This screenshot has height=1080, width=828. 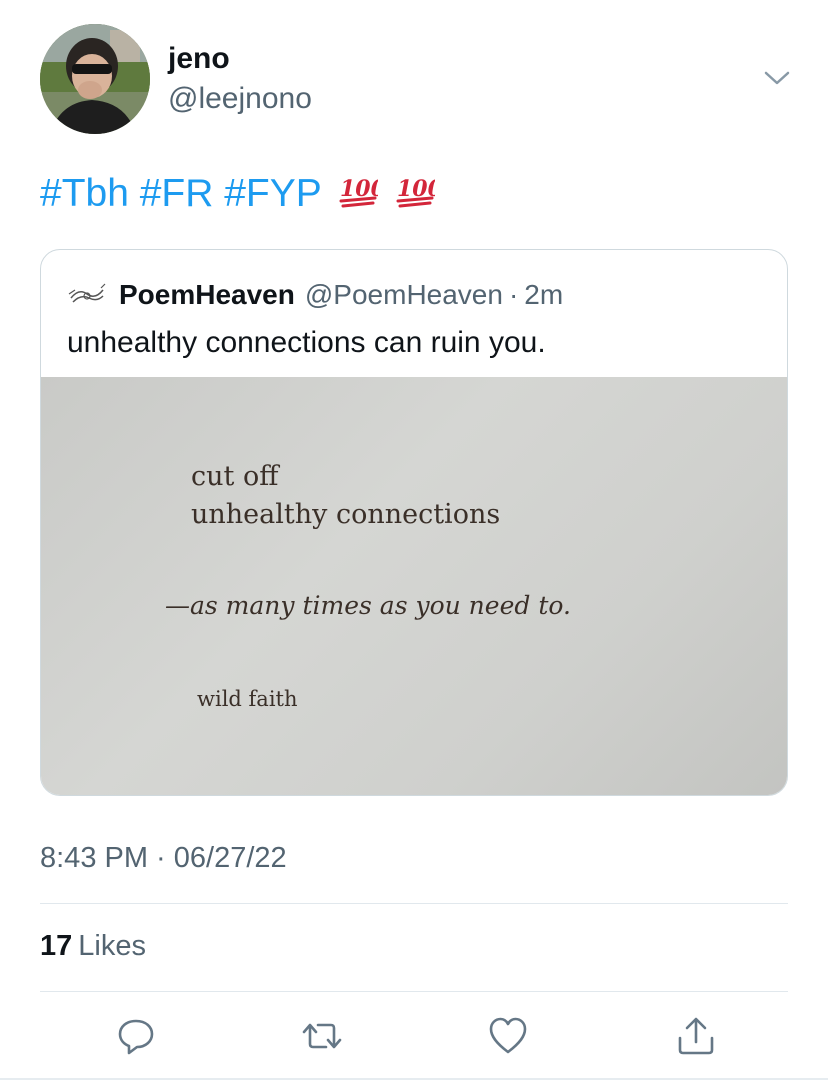 I want to click on share-icon, so click(x=696, y=1036).